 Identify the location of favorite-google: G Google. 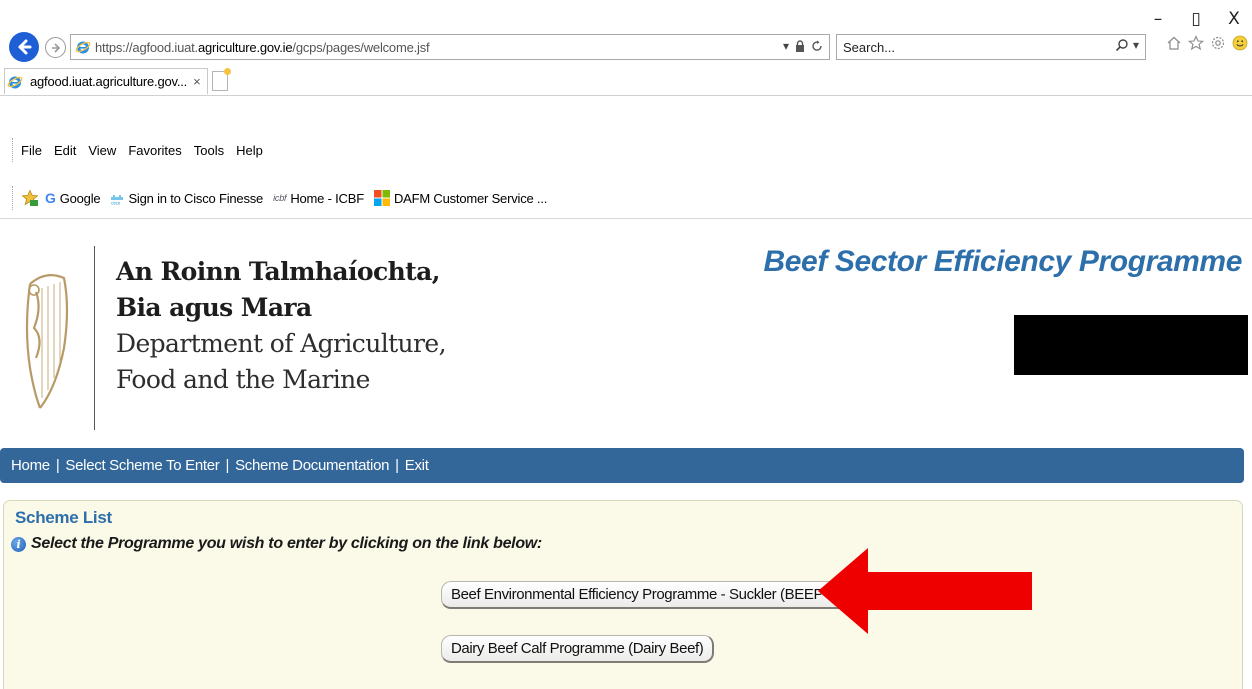
(73, 198).